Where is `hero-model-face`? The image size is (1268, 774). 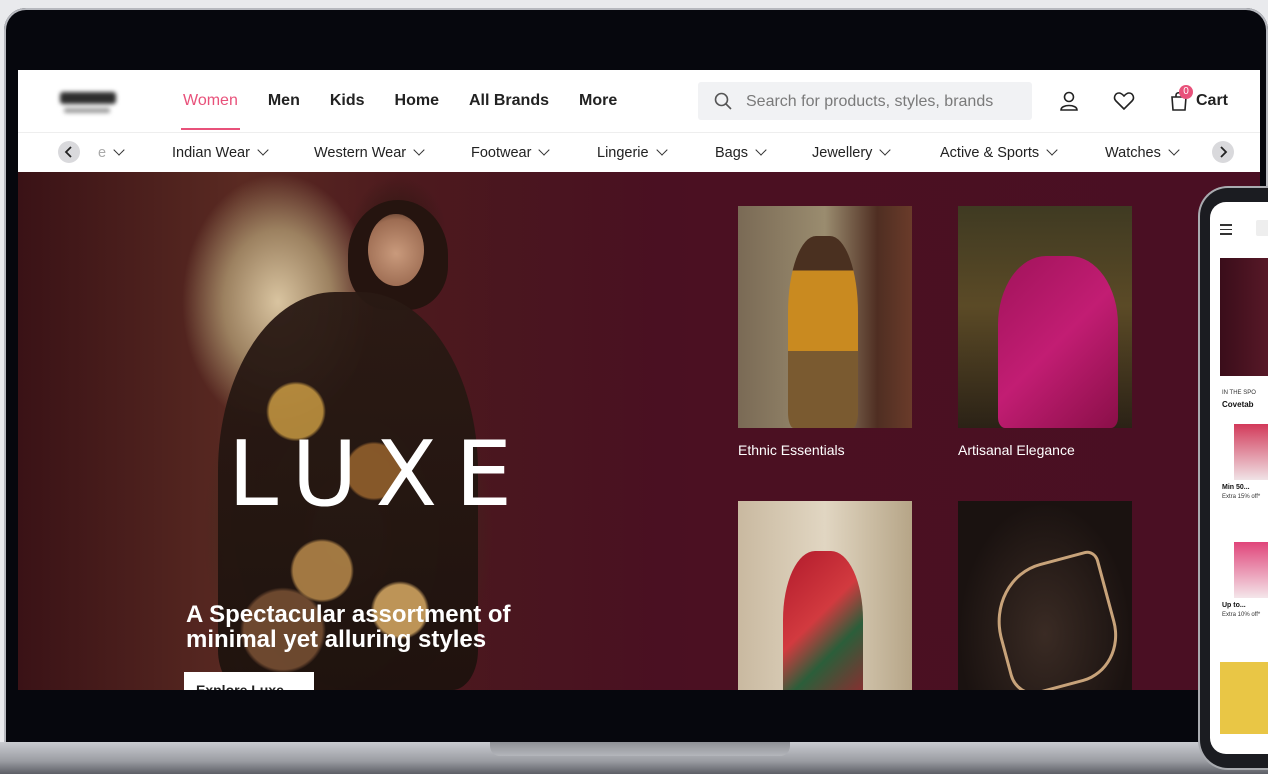 hero-model-face is located at coordinates (396, 250).